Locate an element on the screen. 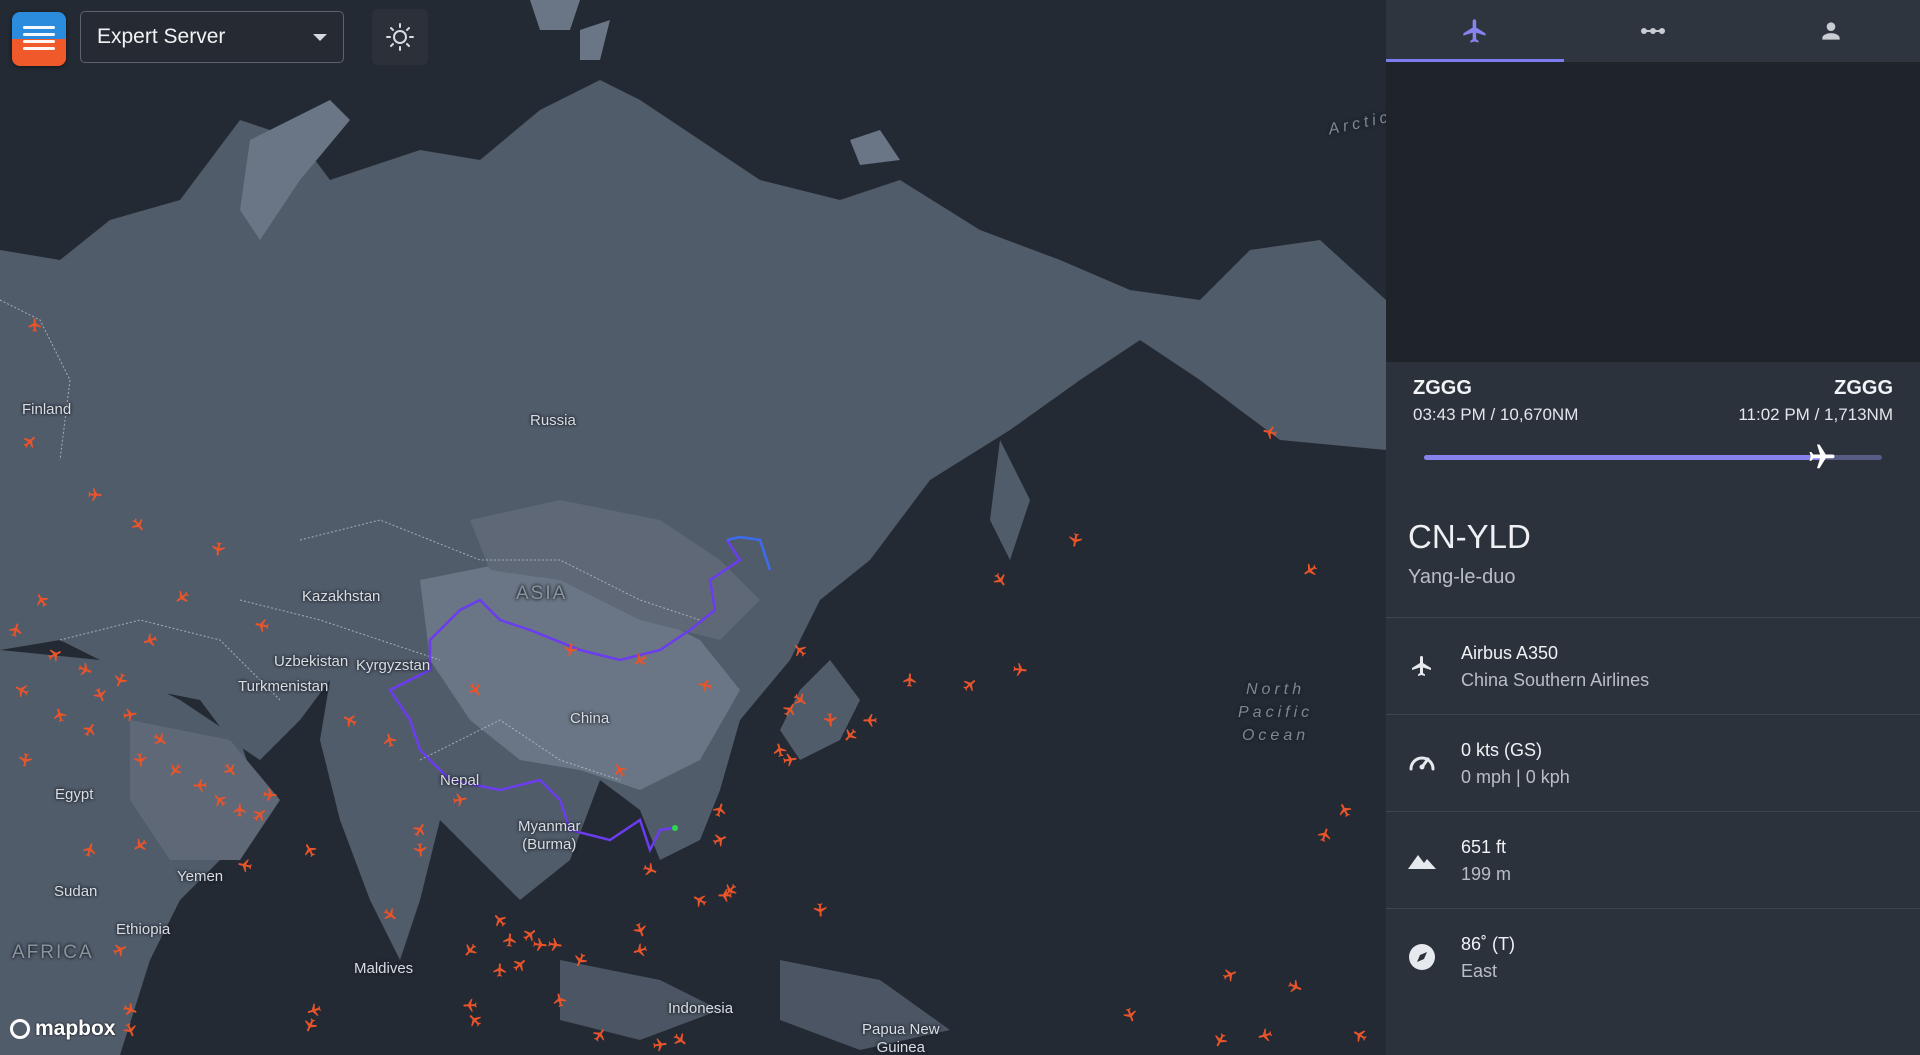 Image resolution: width=1920 pixels, height=1055 pixels. map-label: Uzbekistan is located at coordinates (311, 661).